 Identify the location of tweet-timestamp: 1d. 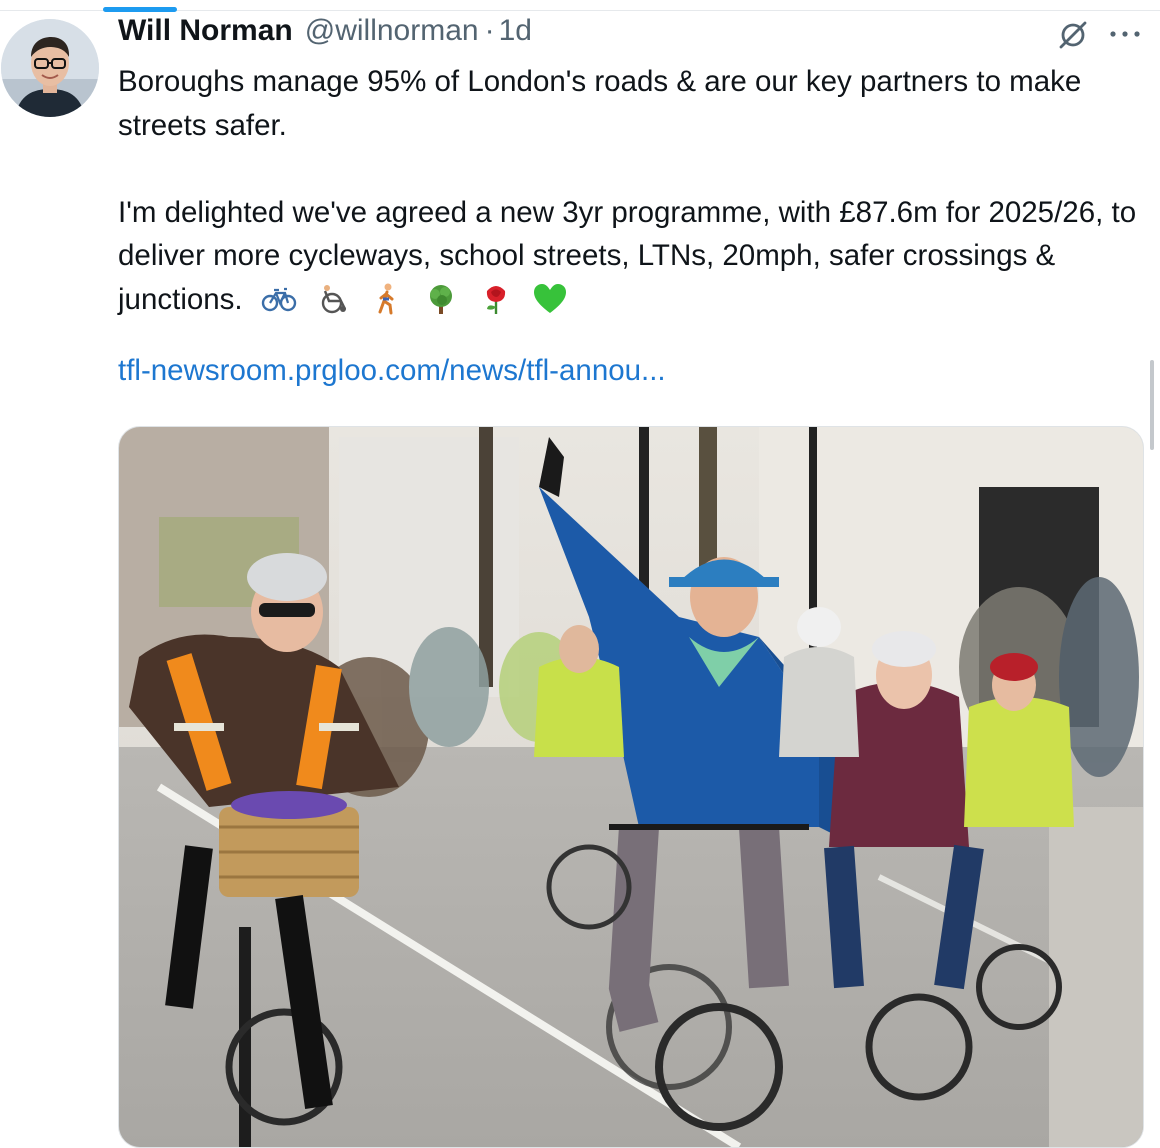
(515, 31).